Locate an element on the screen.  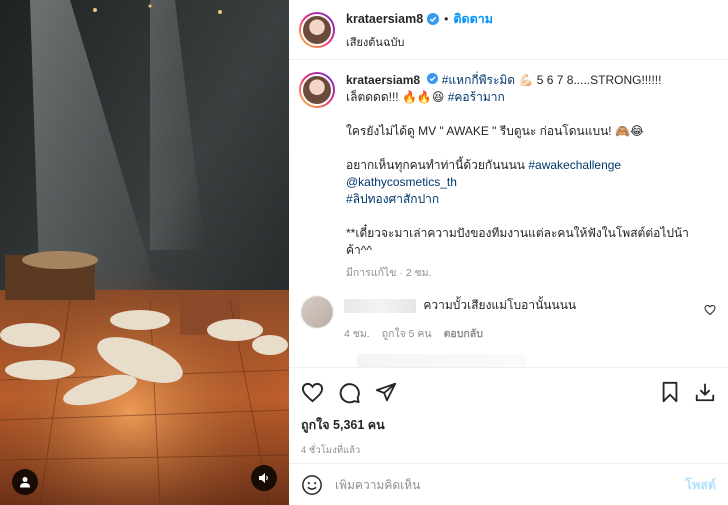
audio-toggle-button is located at coordinates (264, 478).